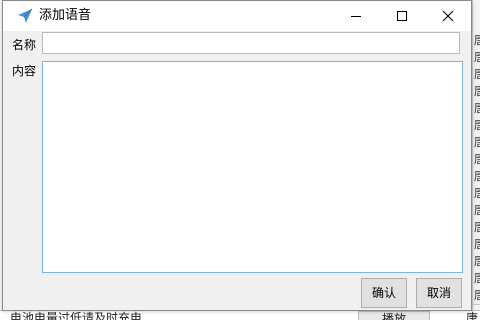 This screenshot has width=480, height=320. What do you see at coordinates (237, 16) in the screenshot?
I see `dialog-titlebar: 添加语音` at bounding box center [237, 16].